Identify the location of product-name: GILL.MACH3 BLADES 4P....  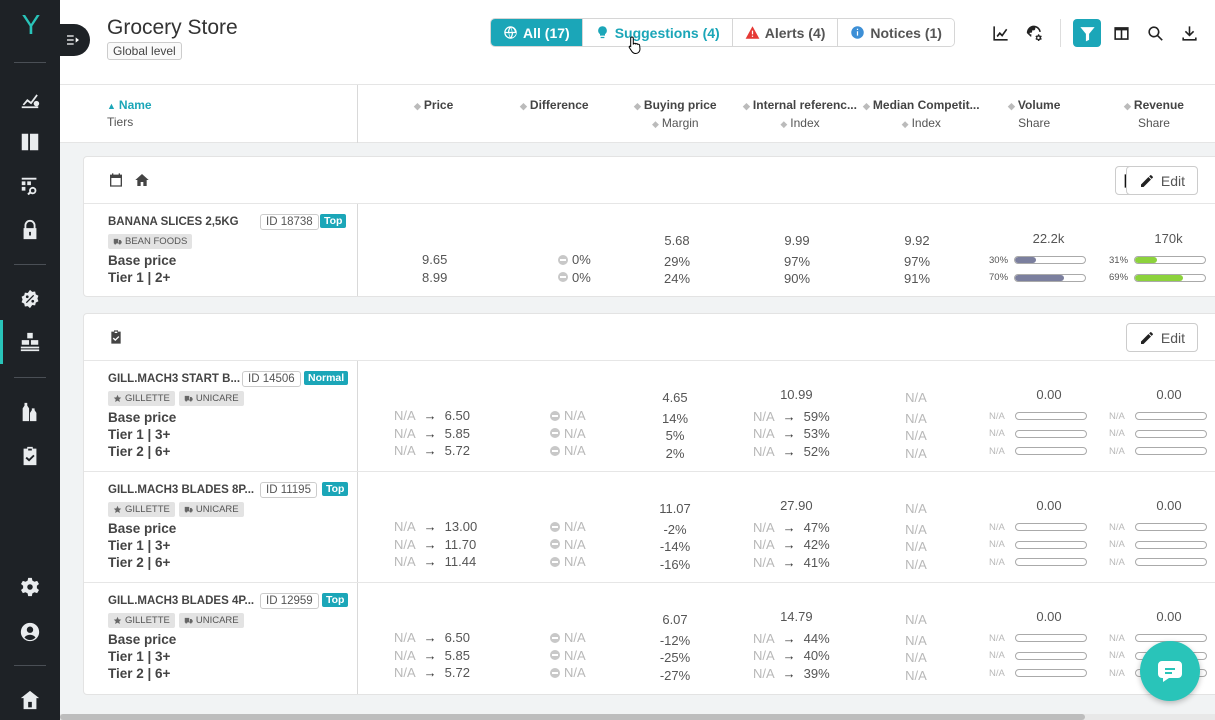
(181, 601).